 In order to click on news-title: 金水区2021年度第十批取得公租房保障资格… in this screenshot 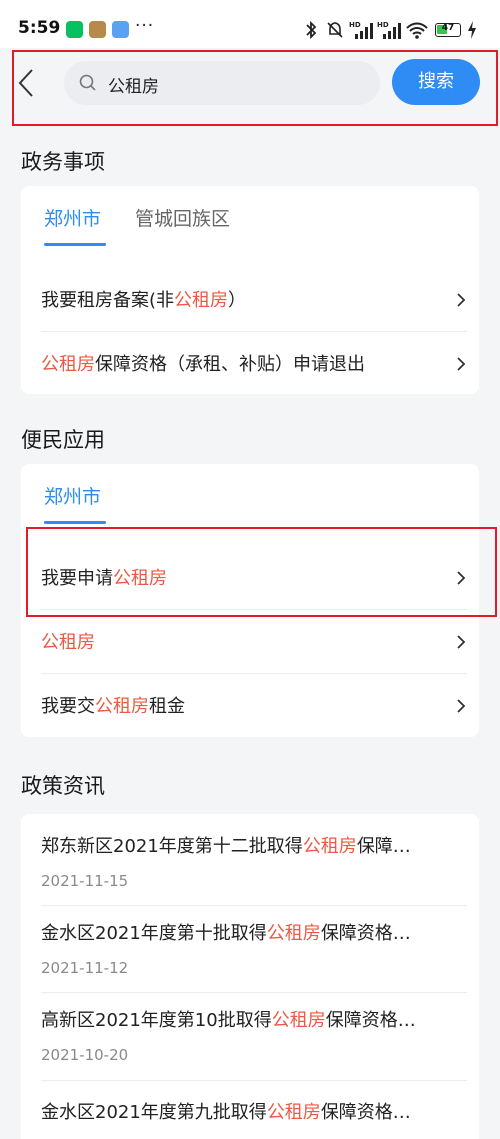, I will do `click(226, 933)`.